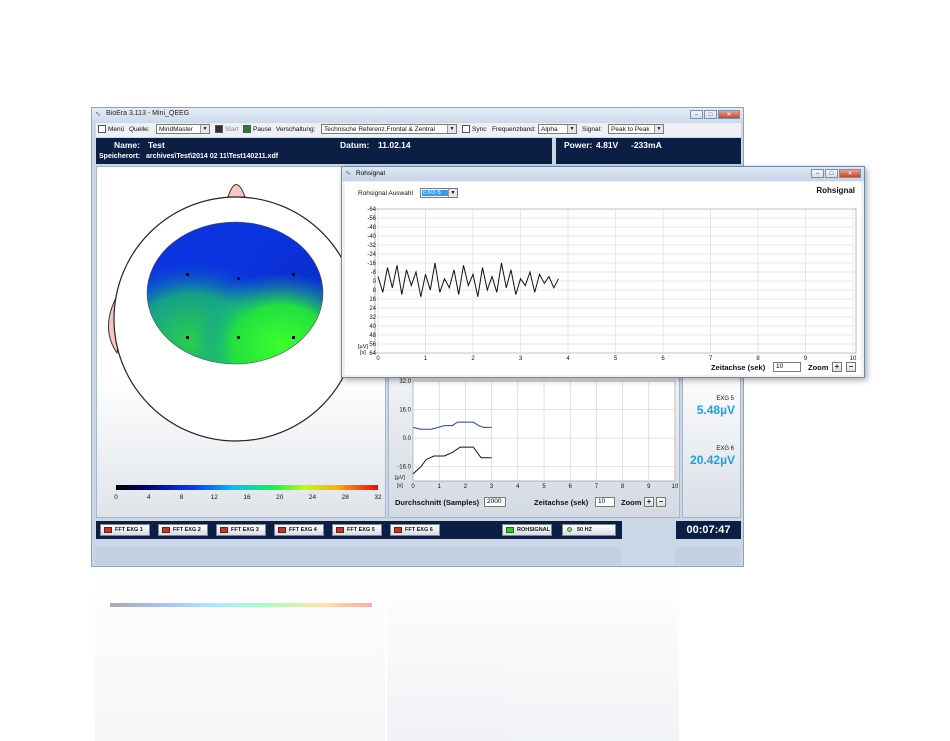  I want to click on mid-zeitachse-label: Zeitachse (sek), so click(561, 502).